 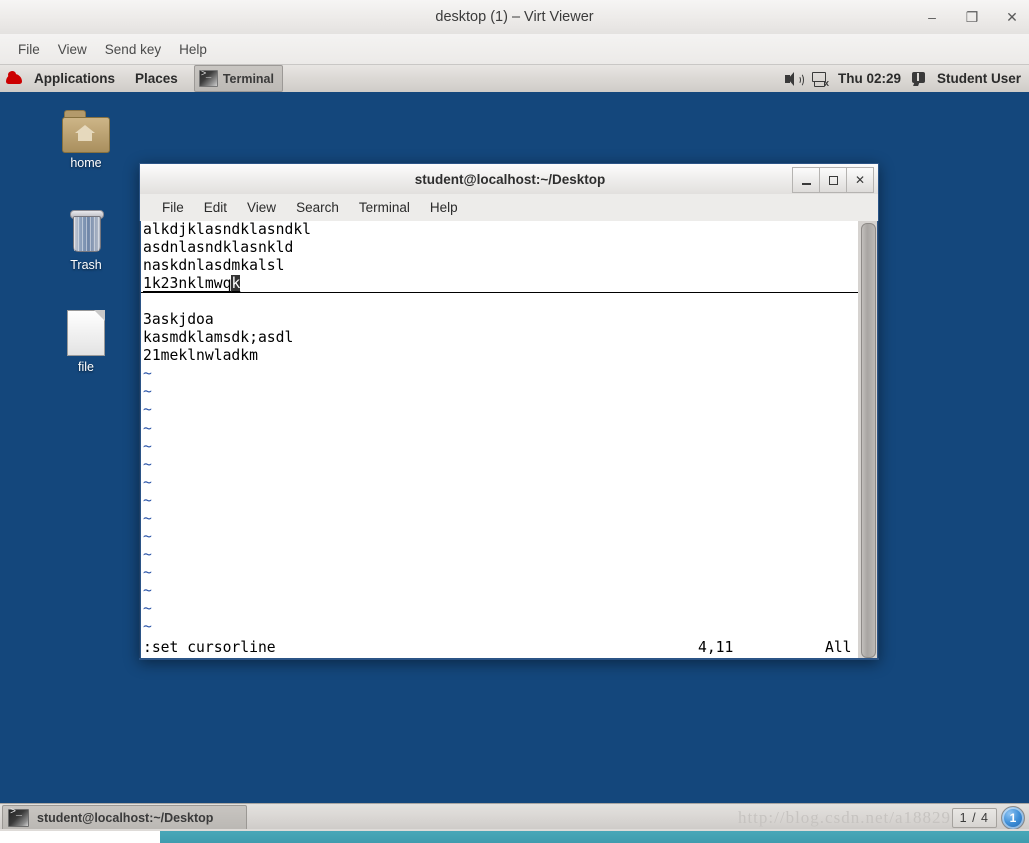 I want to click on minimize-icon: ‒, so click(x=932, y=17).